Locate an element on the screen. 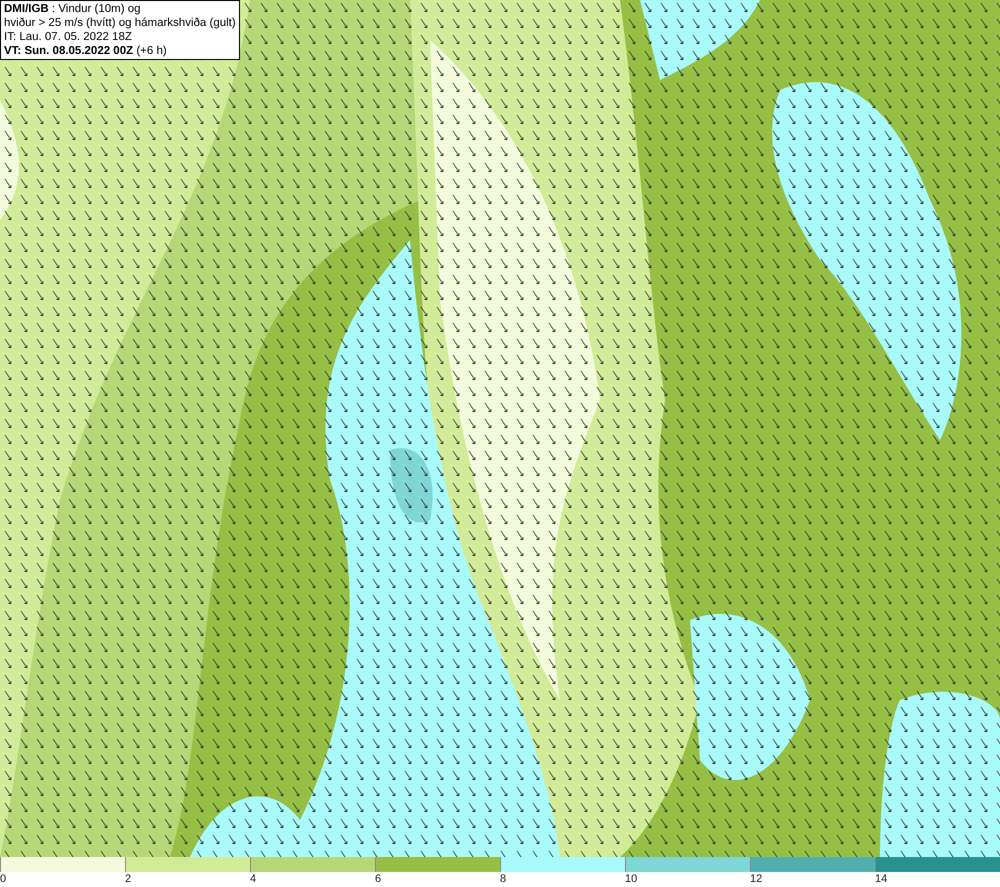 The image size is (1000, 887). legend-tick-label: 2 is located at coordinates (128, 879).